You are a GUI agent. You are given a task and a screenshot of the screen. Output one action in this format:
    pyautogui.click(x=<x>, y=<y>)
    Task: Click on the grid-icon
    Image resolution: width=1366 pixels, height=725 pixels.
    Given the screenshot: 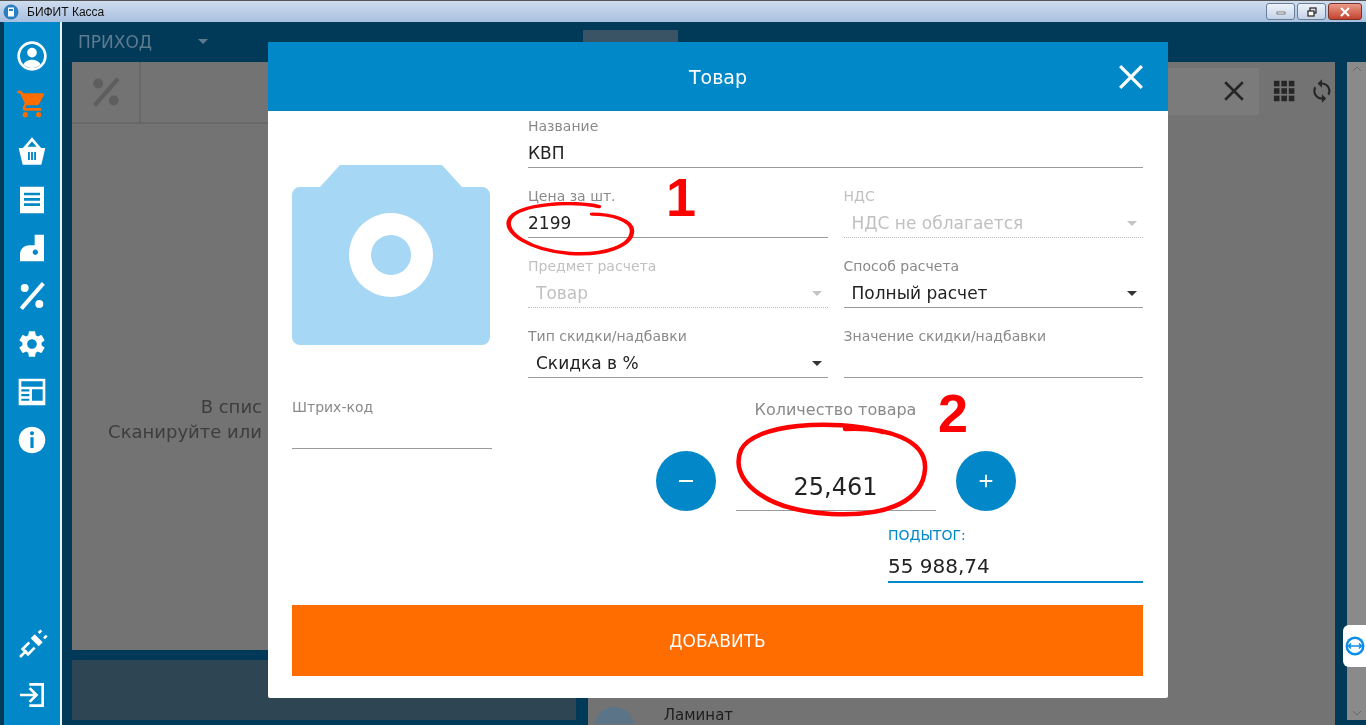 What is the action you would take?
    pyautogui.click(x=1284, y=91)
    